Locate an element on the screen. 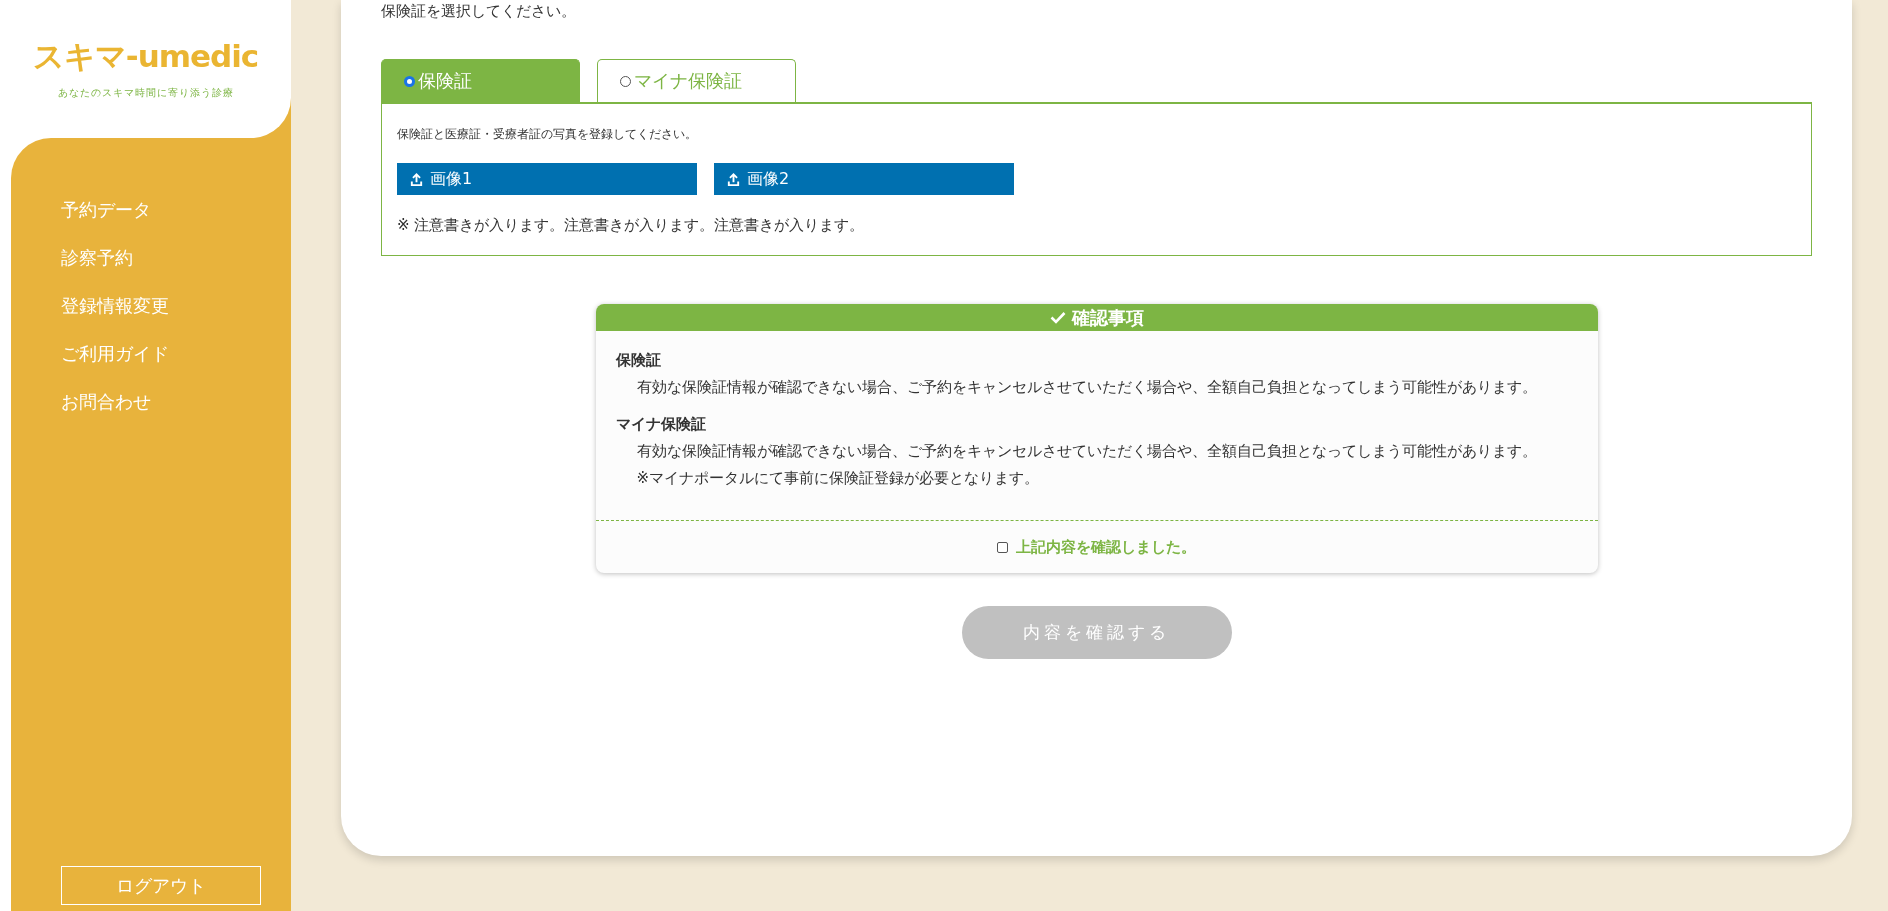  upload-button: 画像2 is located at coordinates (864, 179).